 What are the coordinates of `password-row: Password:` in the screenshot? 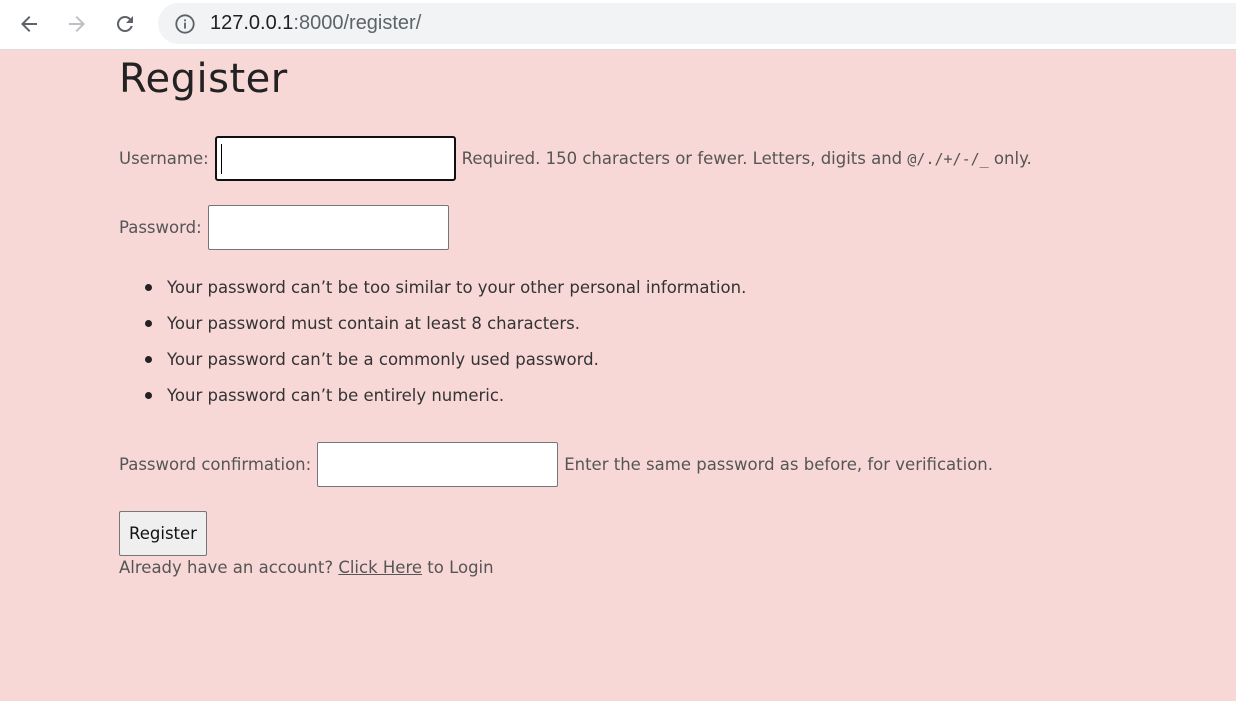 It's located at (284, 227).